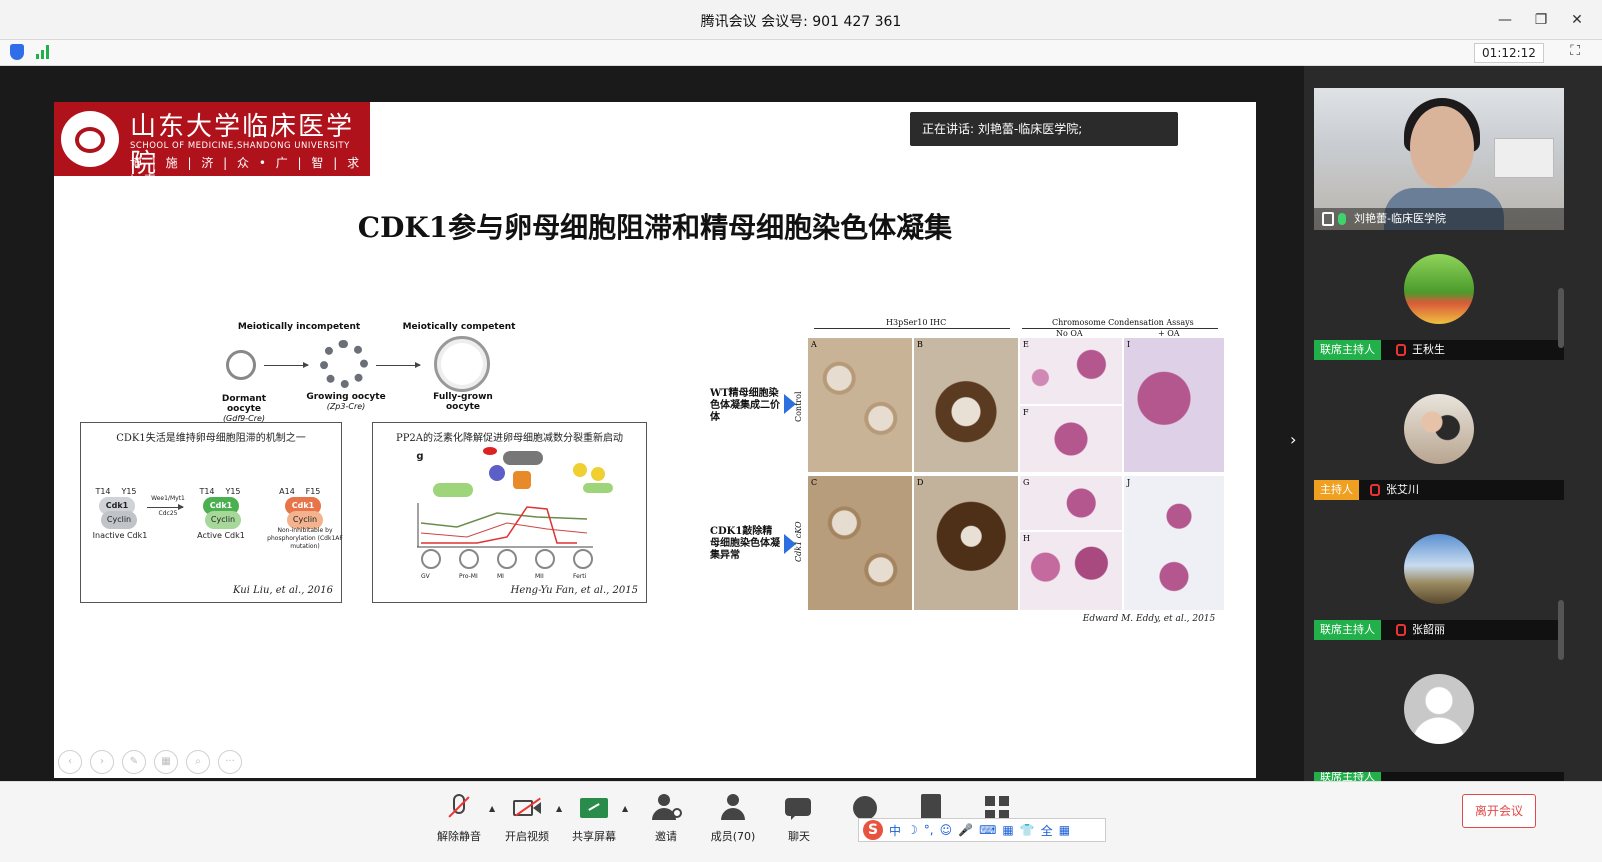  Describe the element at coordinates (1442, 147) in the screenshot. I see `person-face` at that location.